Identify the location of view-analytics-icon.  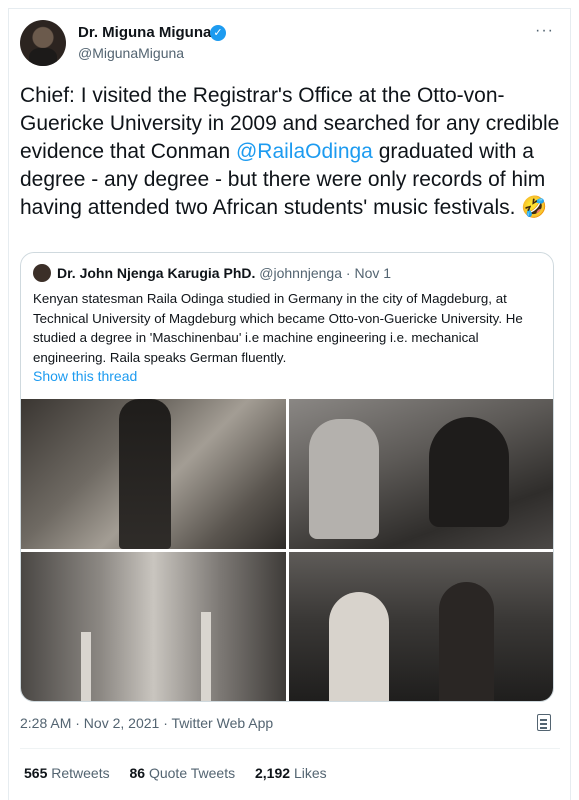
(544, 722).